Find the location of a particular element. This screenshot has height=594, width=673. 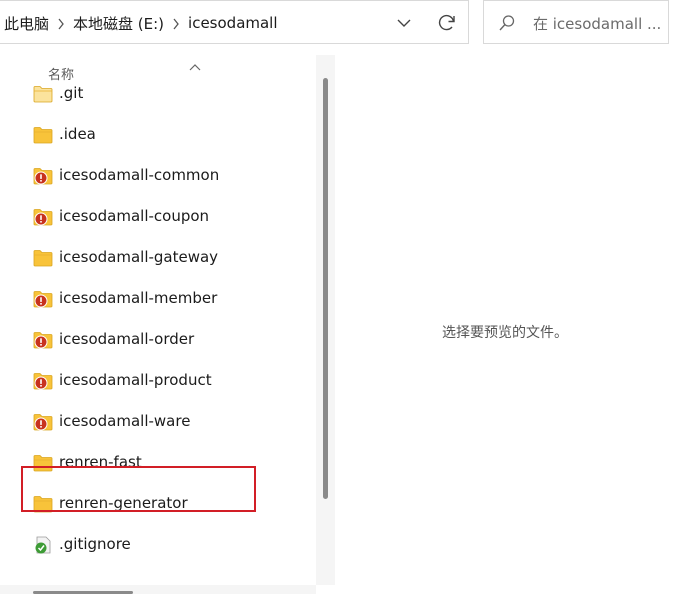

search-icon is located at coordinates (507, 23).